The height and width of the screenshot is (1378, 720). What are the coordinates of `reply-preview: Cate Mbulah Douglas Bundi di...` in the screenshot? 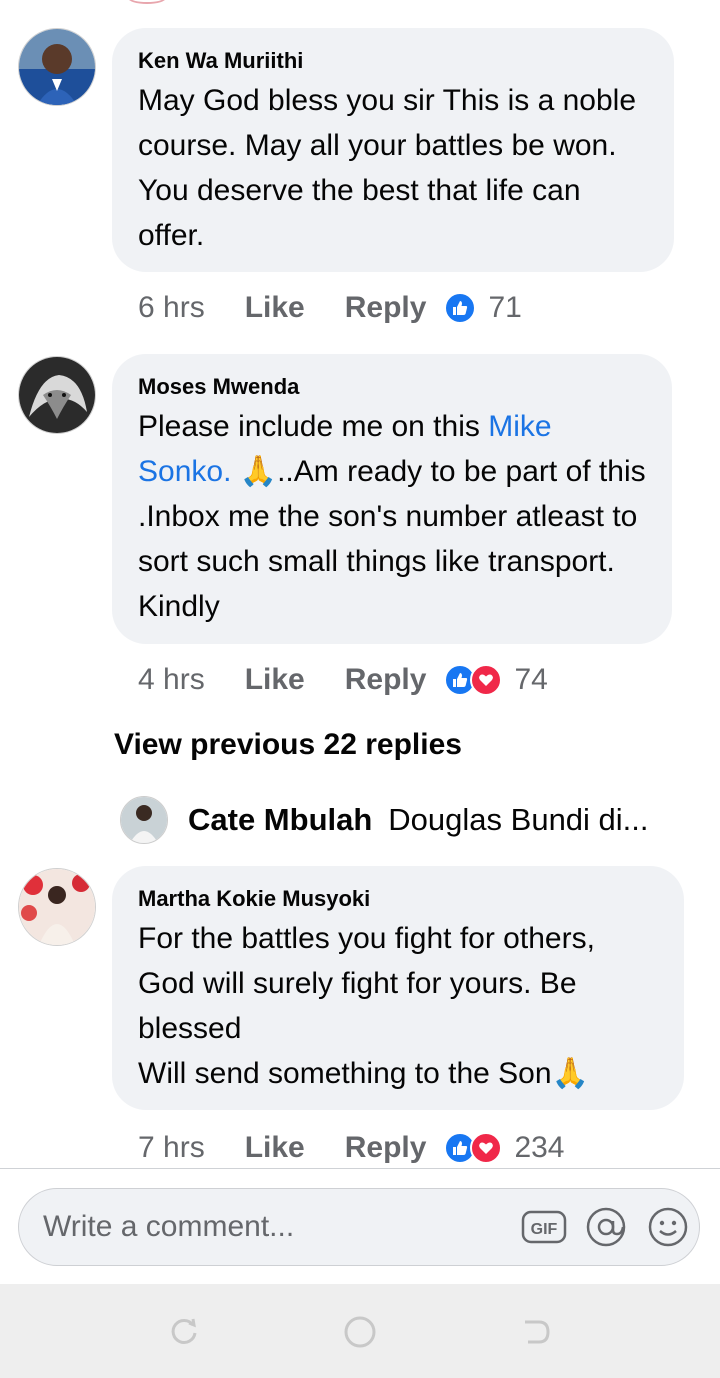 It's located at (384, 820).